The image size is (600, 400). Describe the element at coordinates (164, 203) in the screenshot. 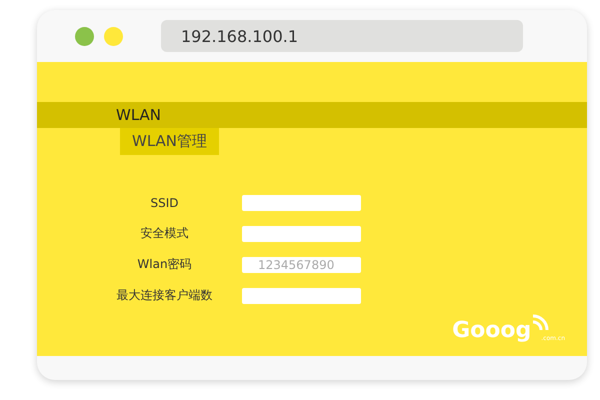

I see `field-label: SSID` at that location.